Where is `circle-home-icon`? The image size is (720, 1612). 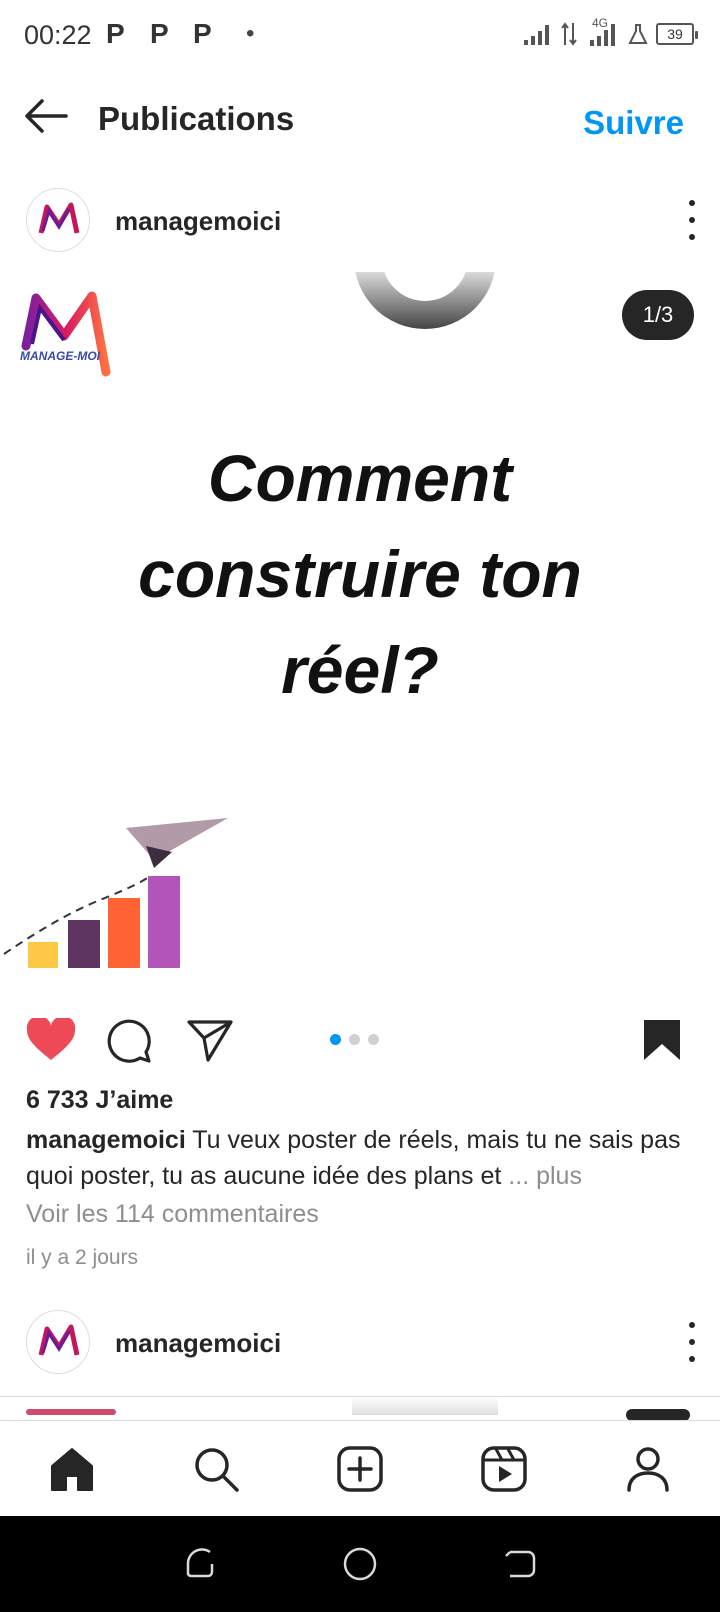
circle-home-icon is located at coordinates (360, 1564).